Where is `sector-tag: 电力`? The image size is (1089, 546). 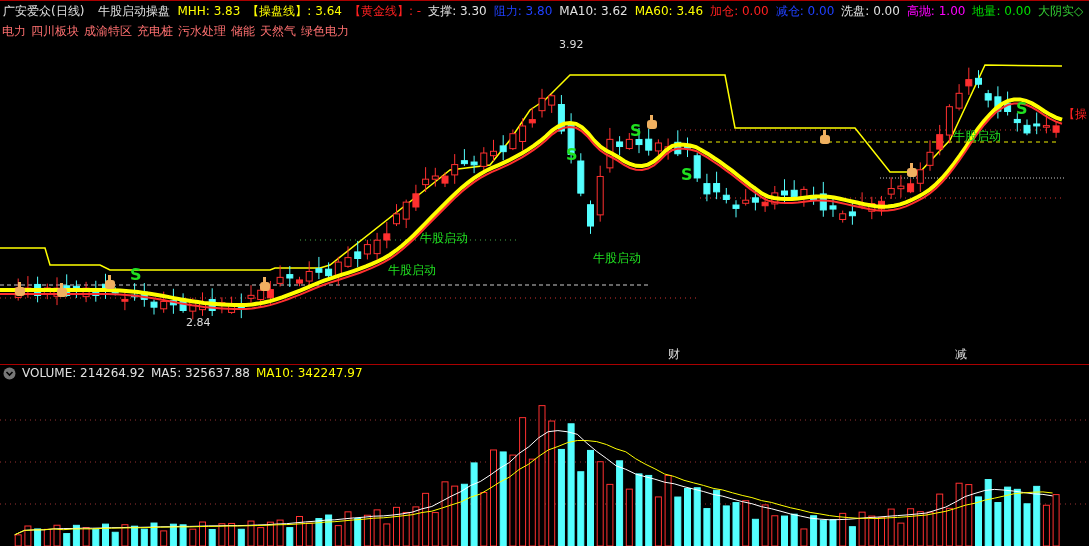 sector-tag: 电力 is located at coordinates (14, 31).